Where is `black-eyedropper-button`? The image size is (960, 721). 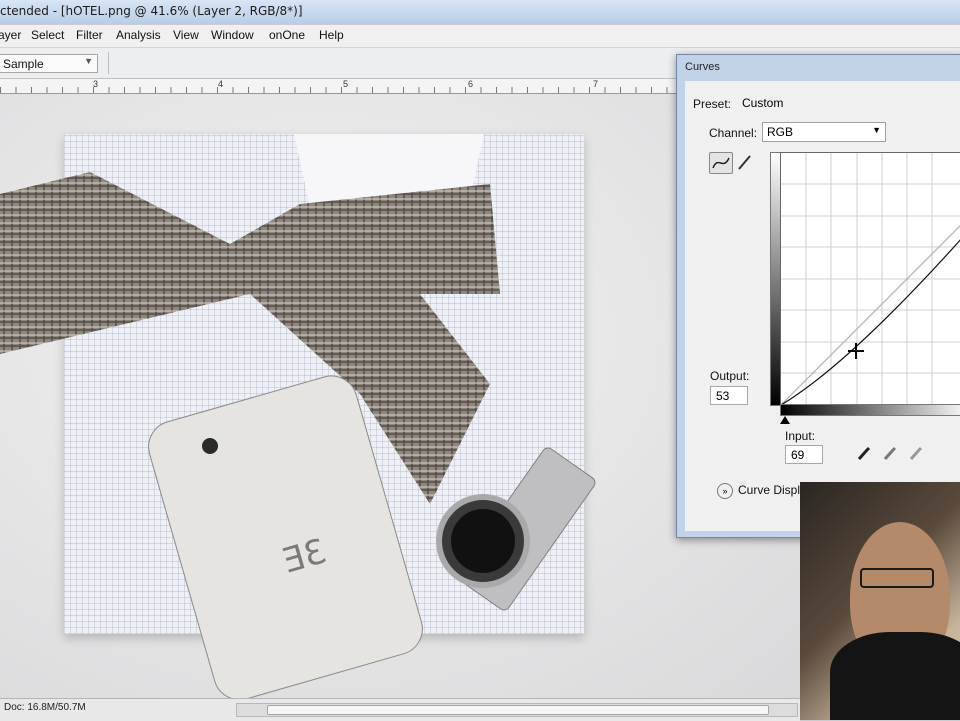 black-eyedropper-button is located at coordinates (864, 453).